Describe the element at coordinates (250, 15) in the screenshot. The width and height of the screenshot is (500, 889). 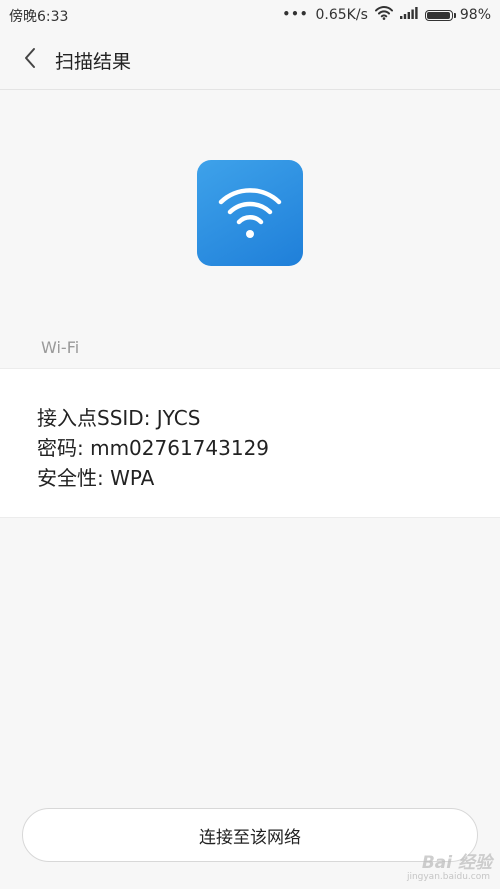
I see `status-bar: 傍晚6:33 ••• 0.65K/s 98%` at that location.